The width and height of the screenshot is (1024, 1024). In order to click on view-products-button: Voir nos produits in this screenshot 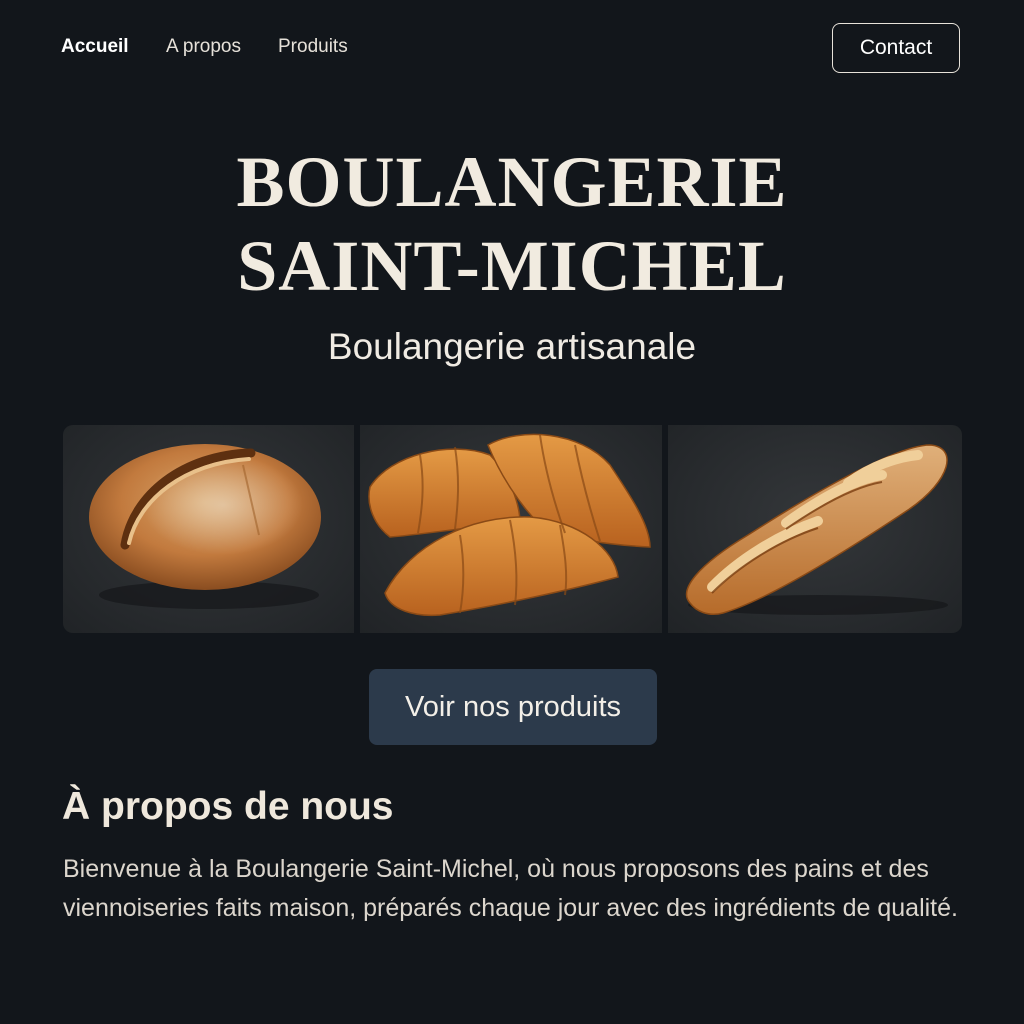, I will do `click(513, 707)`.